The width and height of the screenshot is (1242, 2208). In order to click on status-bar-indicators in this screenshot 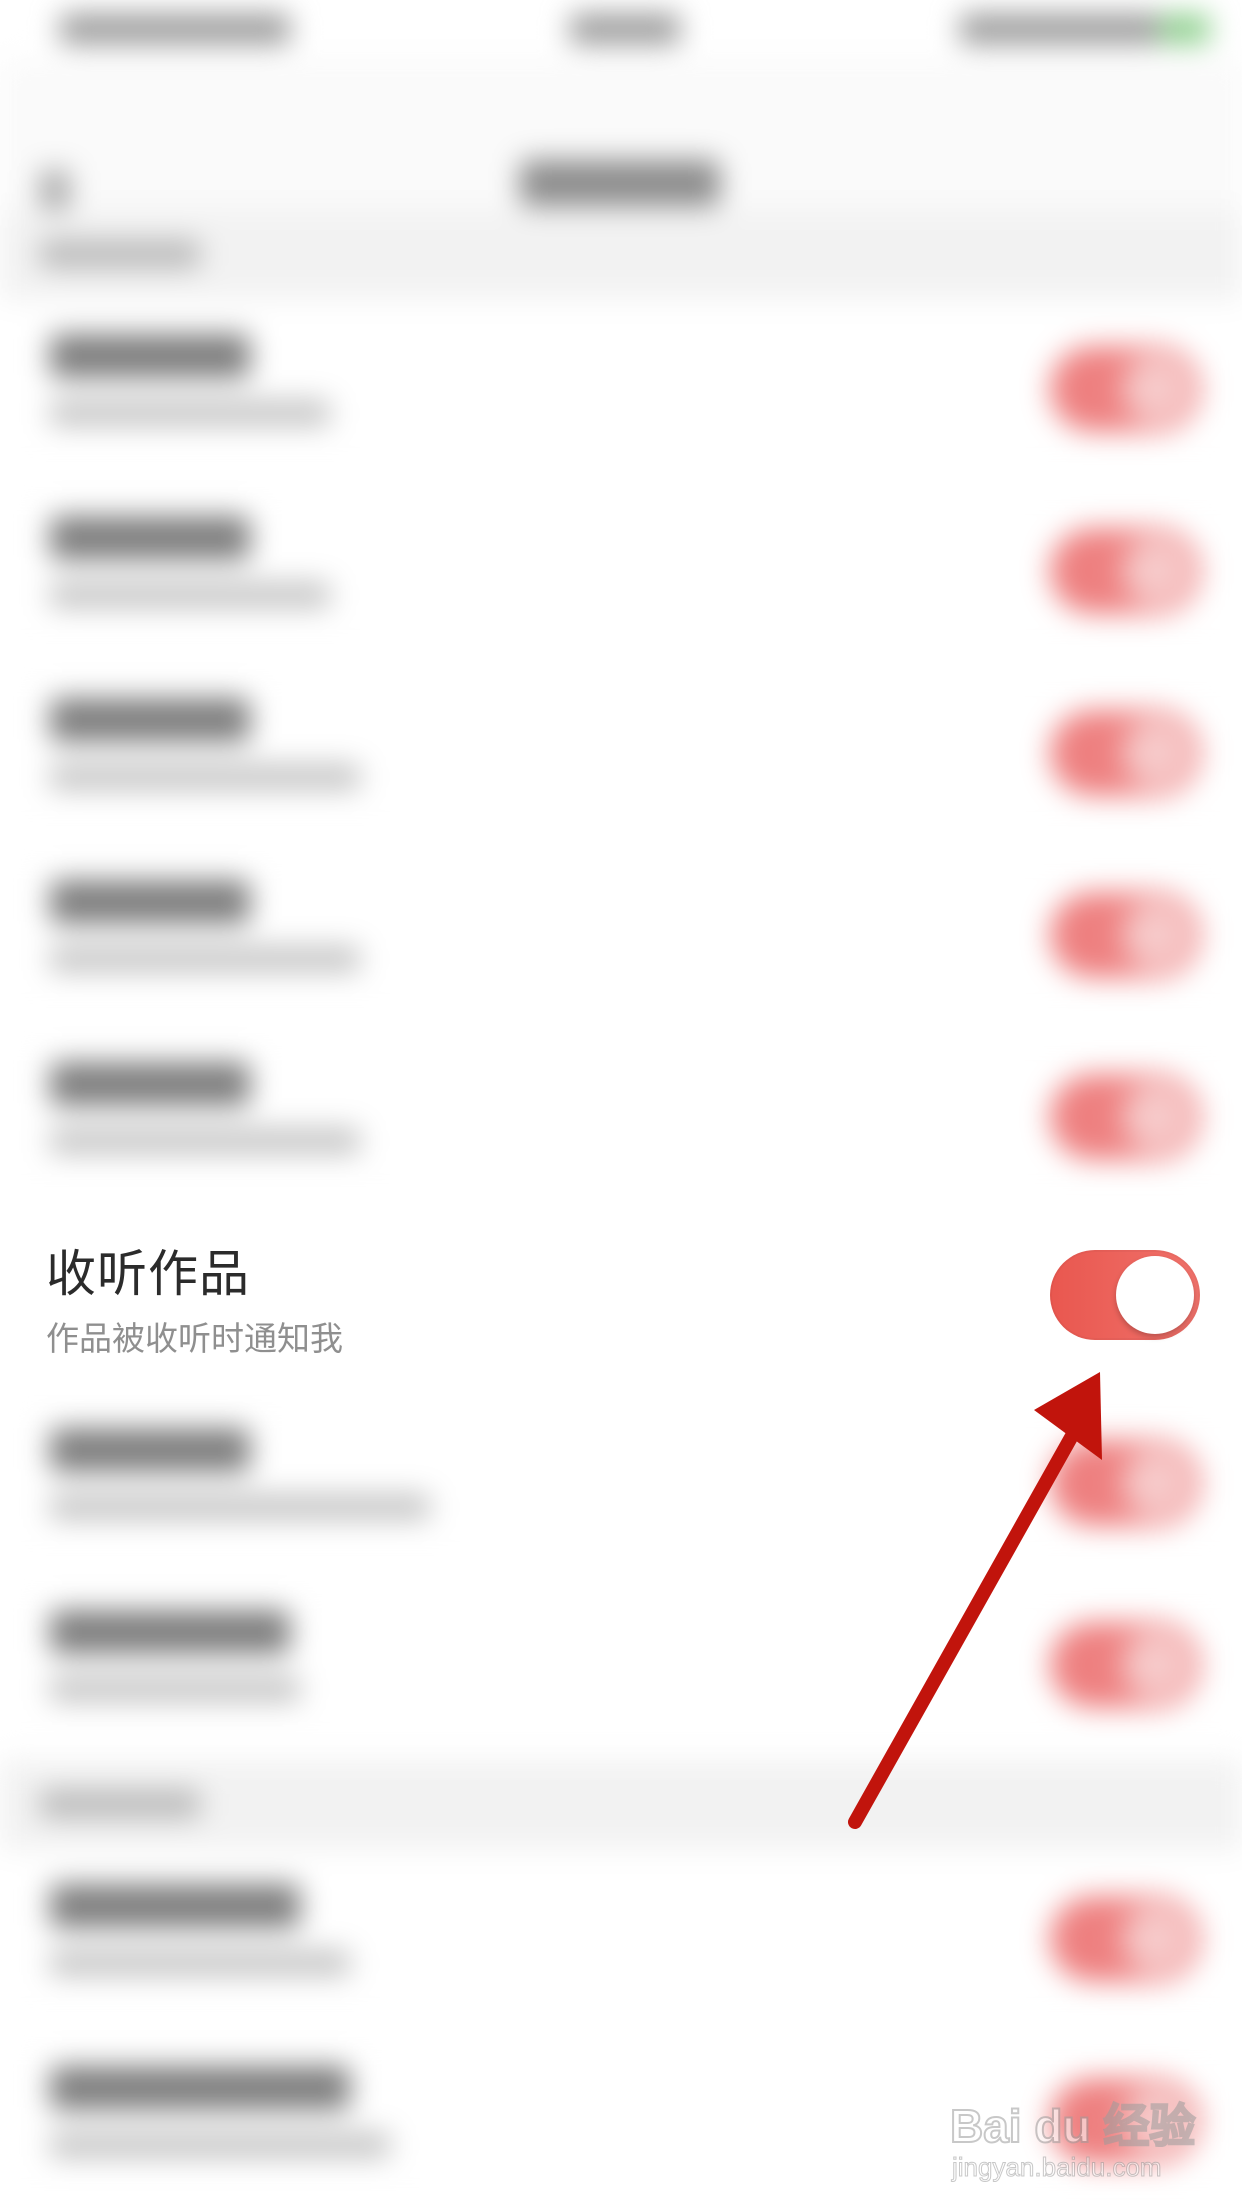, I will do `click(1060, 29)`.